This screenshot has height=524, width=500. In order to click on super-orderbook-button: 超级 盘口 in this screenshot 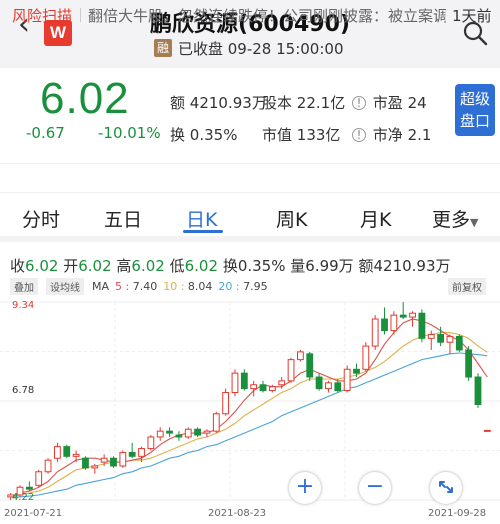, I will do `click(475, 110)`.